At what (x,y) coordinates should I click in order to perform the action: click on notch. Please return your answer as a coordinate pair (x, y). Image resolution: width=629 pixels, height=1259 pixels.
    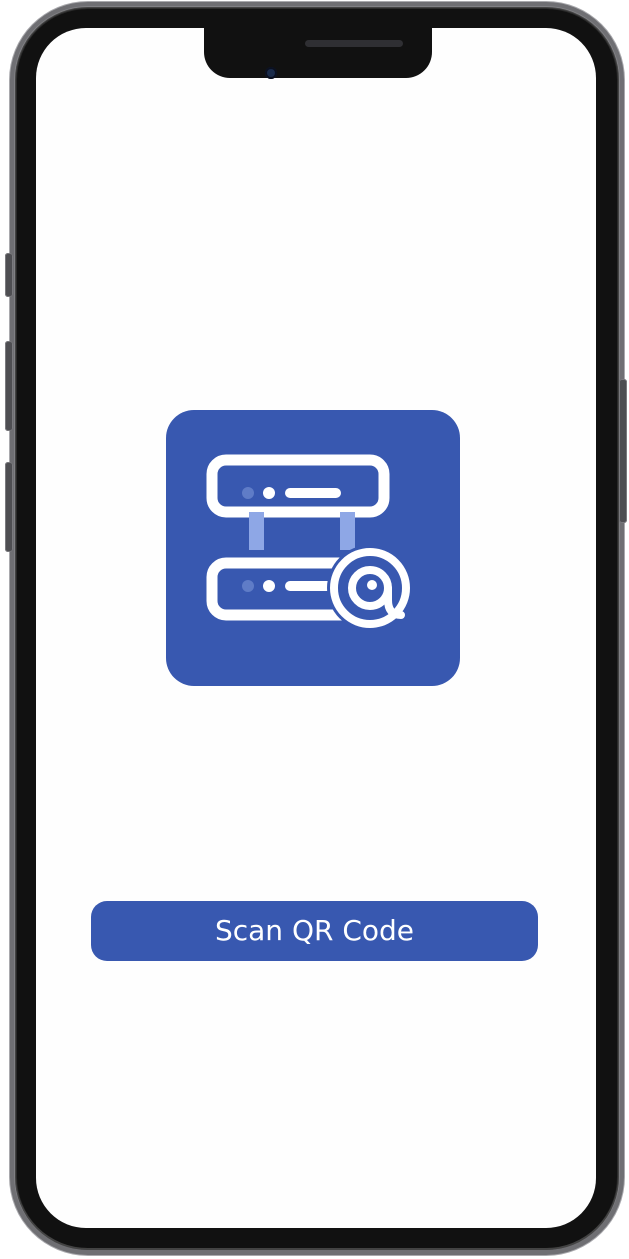
    Looking at the image, I should click on (318, 53).